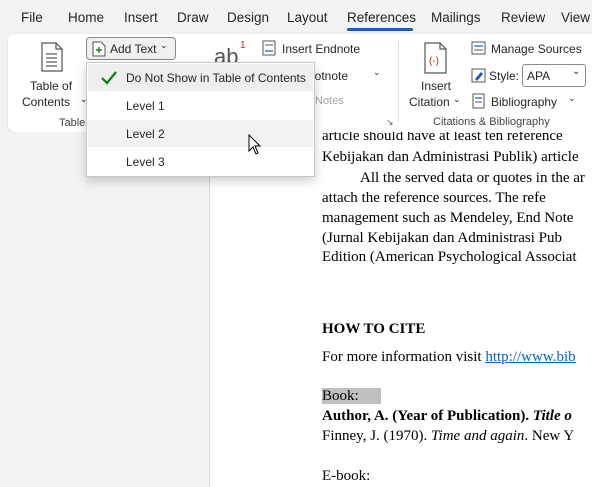 The width and height of the screenshot is (592, 487). Describe the element at coordinates (109, 78) in the screenshot. I see `checkmark-icon` at that location.